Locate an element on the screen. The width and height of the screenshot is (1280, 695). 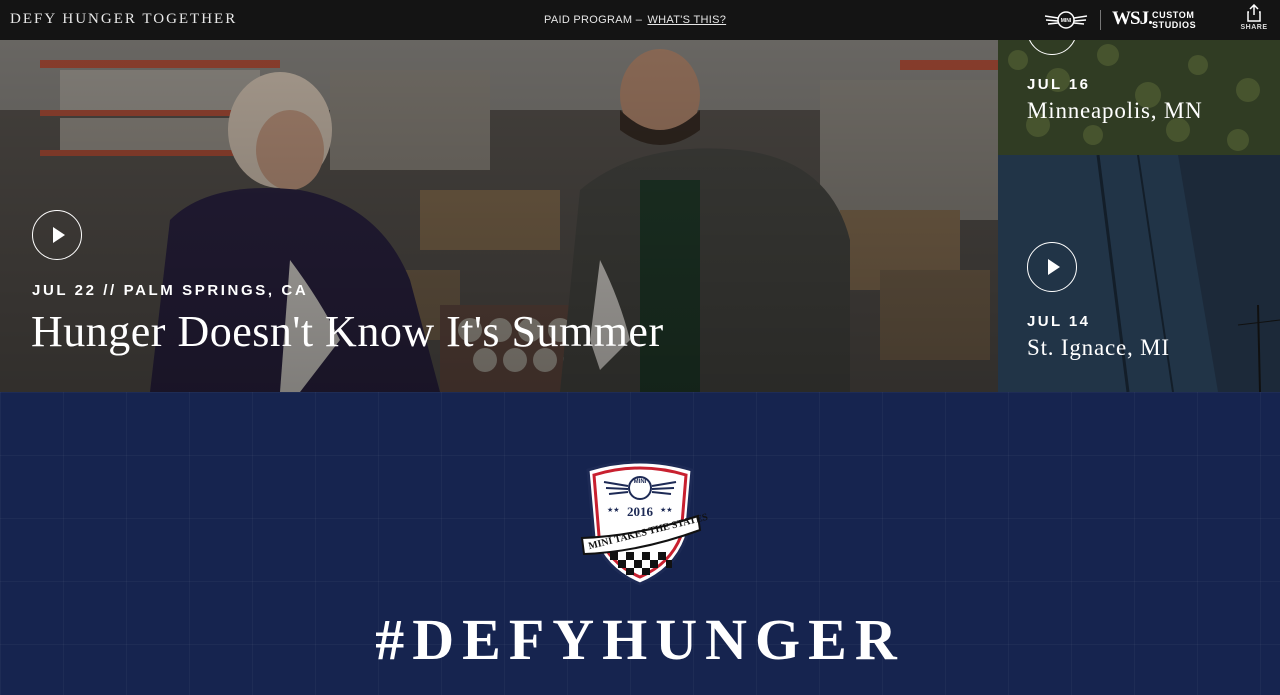
badge-stars-left: ★★ is located at coordinates (613, 510).